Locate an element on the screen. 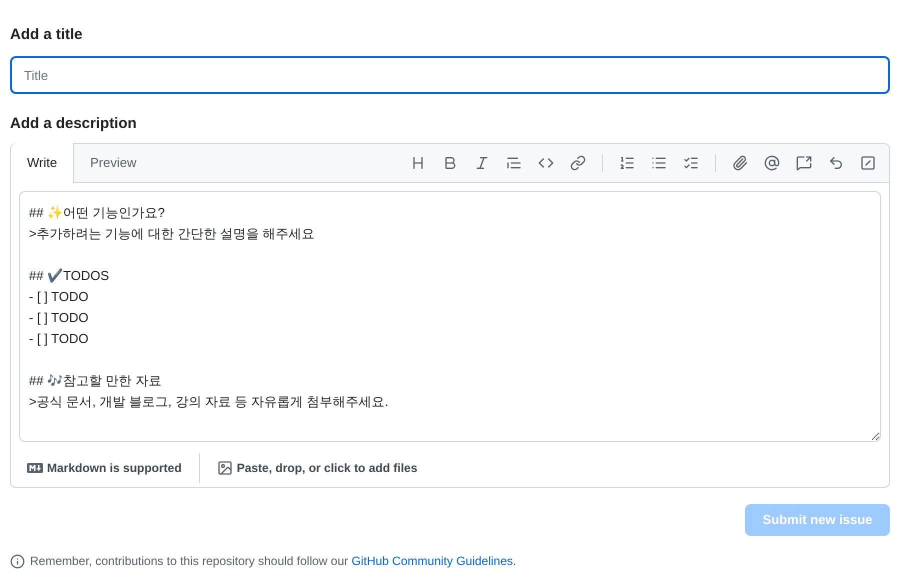  info-icon is located at coordinates (17, 561).